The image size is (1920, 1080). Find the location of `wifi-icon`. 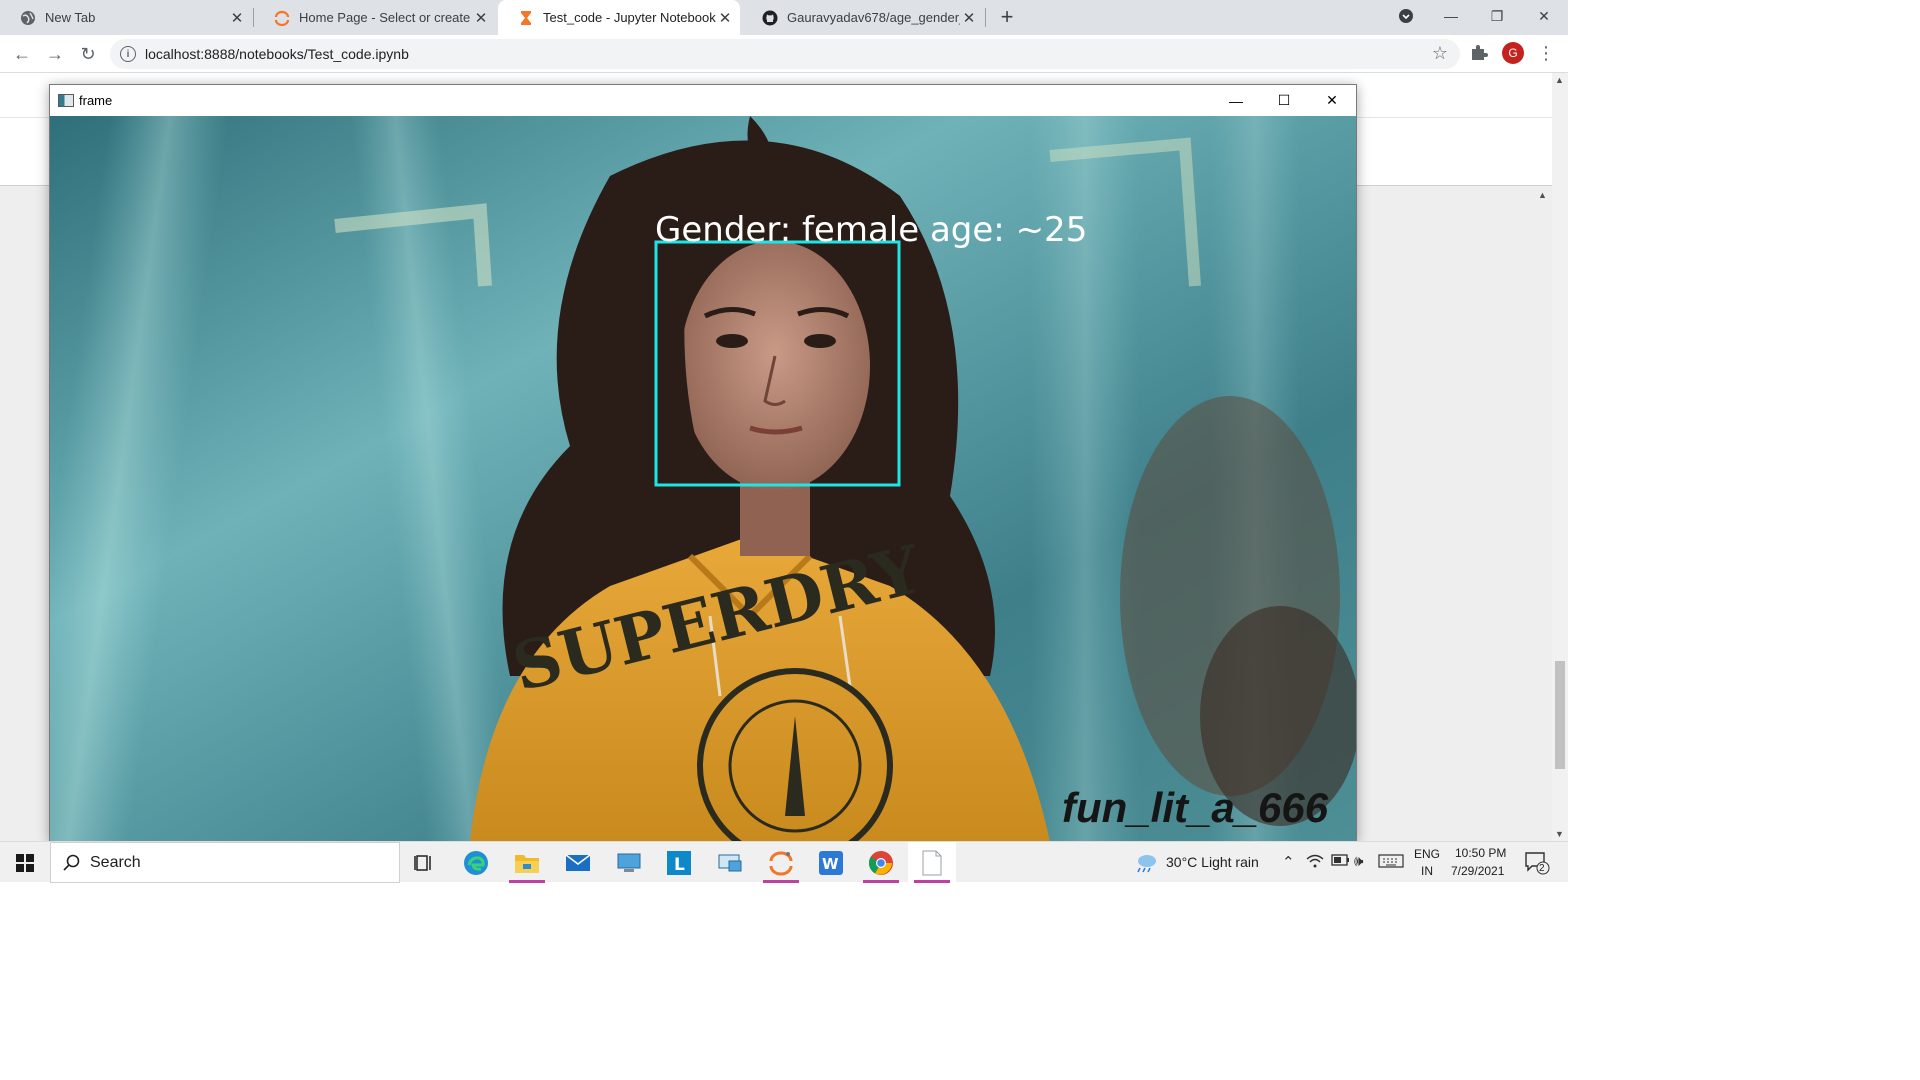

wifi-icon is located at coordinates (1315, 863).